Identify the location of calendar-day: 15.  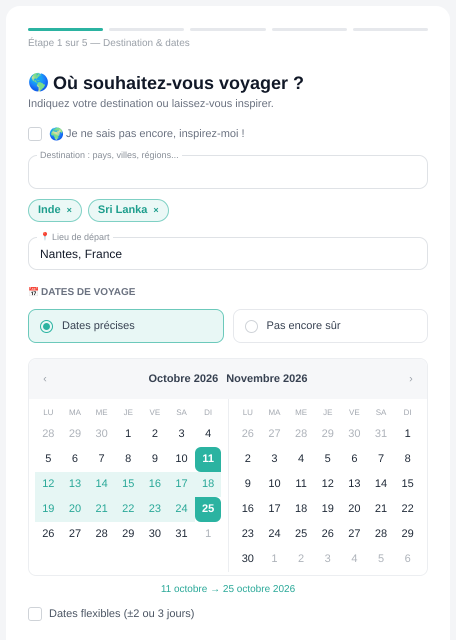
(407, 484).